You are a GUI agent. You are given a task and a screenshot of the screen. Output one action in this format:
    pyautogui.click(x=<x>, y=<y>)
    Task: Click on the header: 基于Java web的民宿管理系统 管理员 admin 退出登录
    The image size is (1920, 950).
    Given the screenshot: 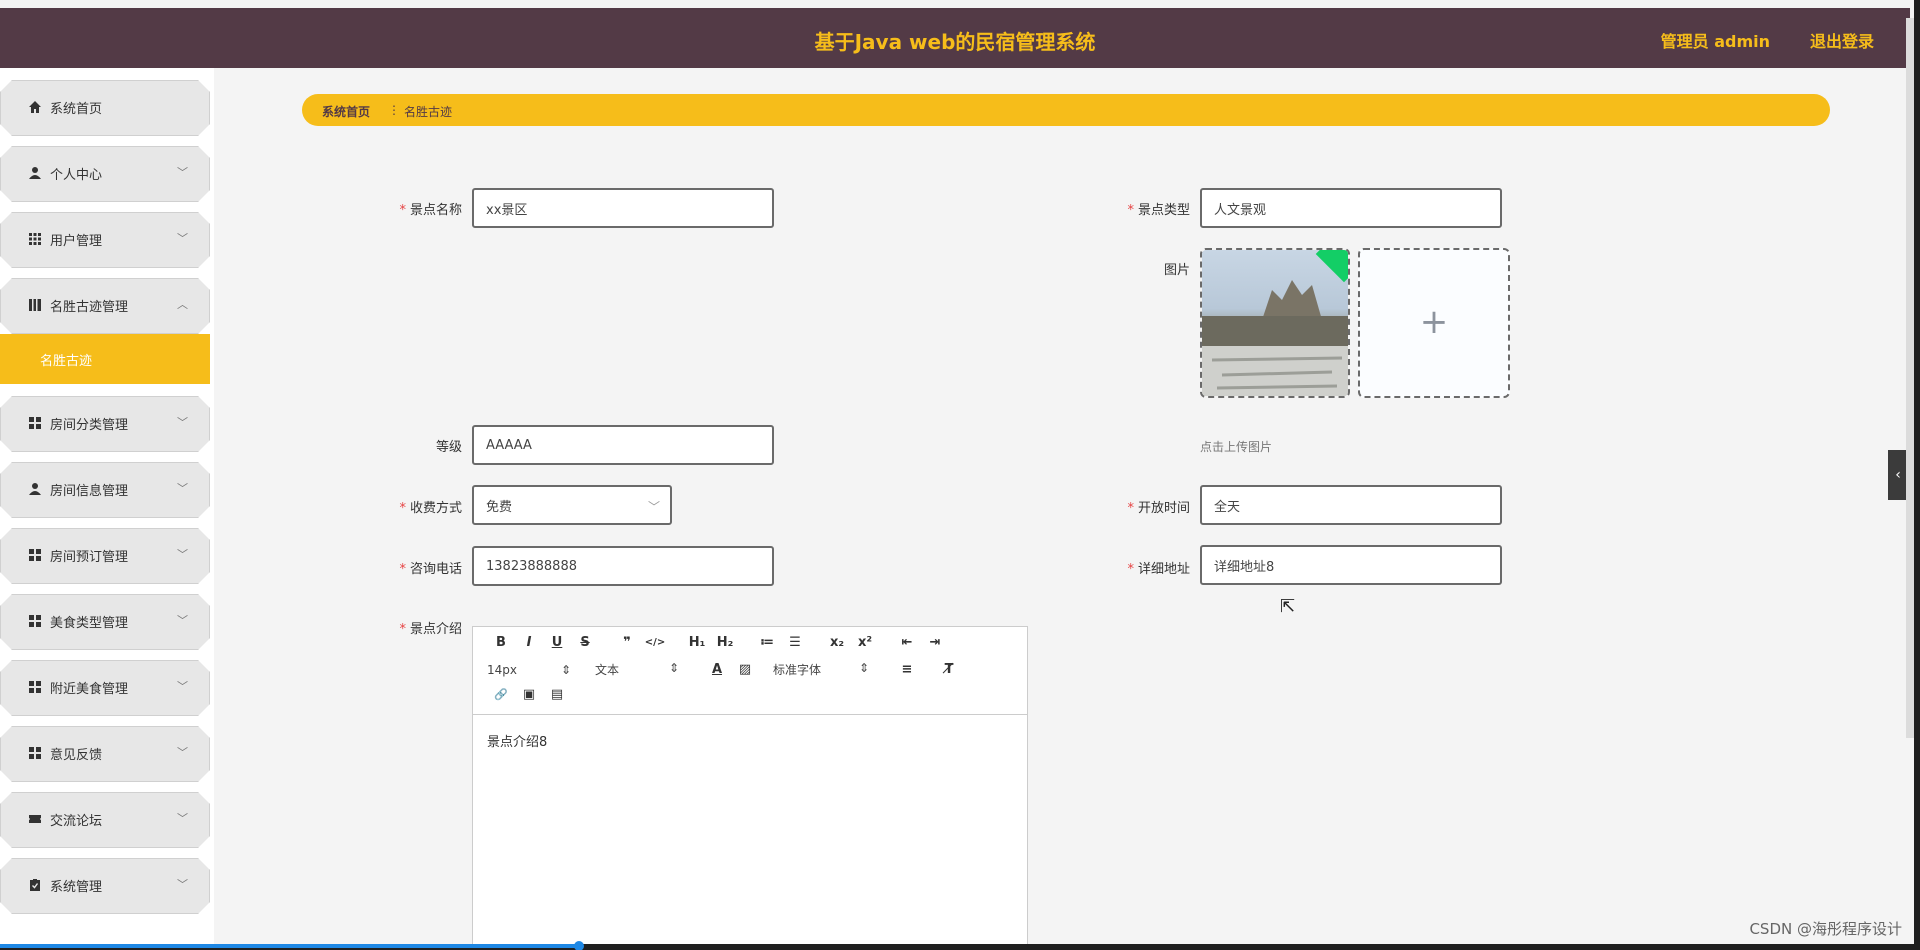 What is the action you would take?
    pyautogui.click(x=955, y=38)
    